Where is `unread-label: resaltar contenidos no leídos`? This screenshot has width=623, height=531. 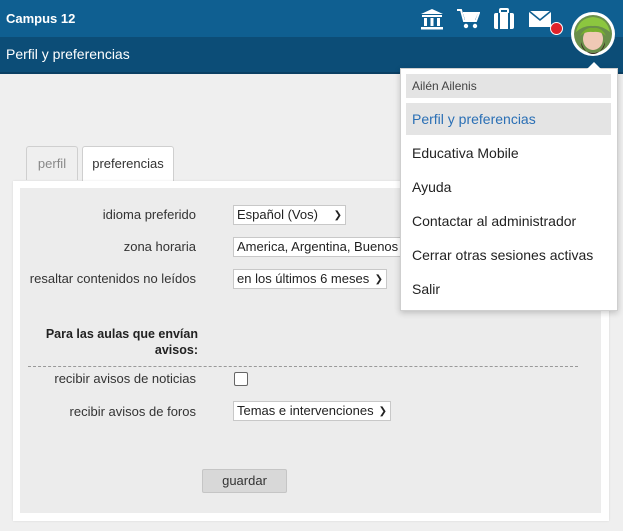
unread-label: resaltar contenidos no leídos is located at coordinates (112, 278).